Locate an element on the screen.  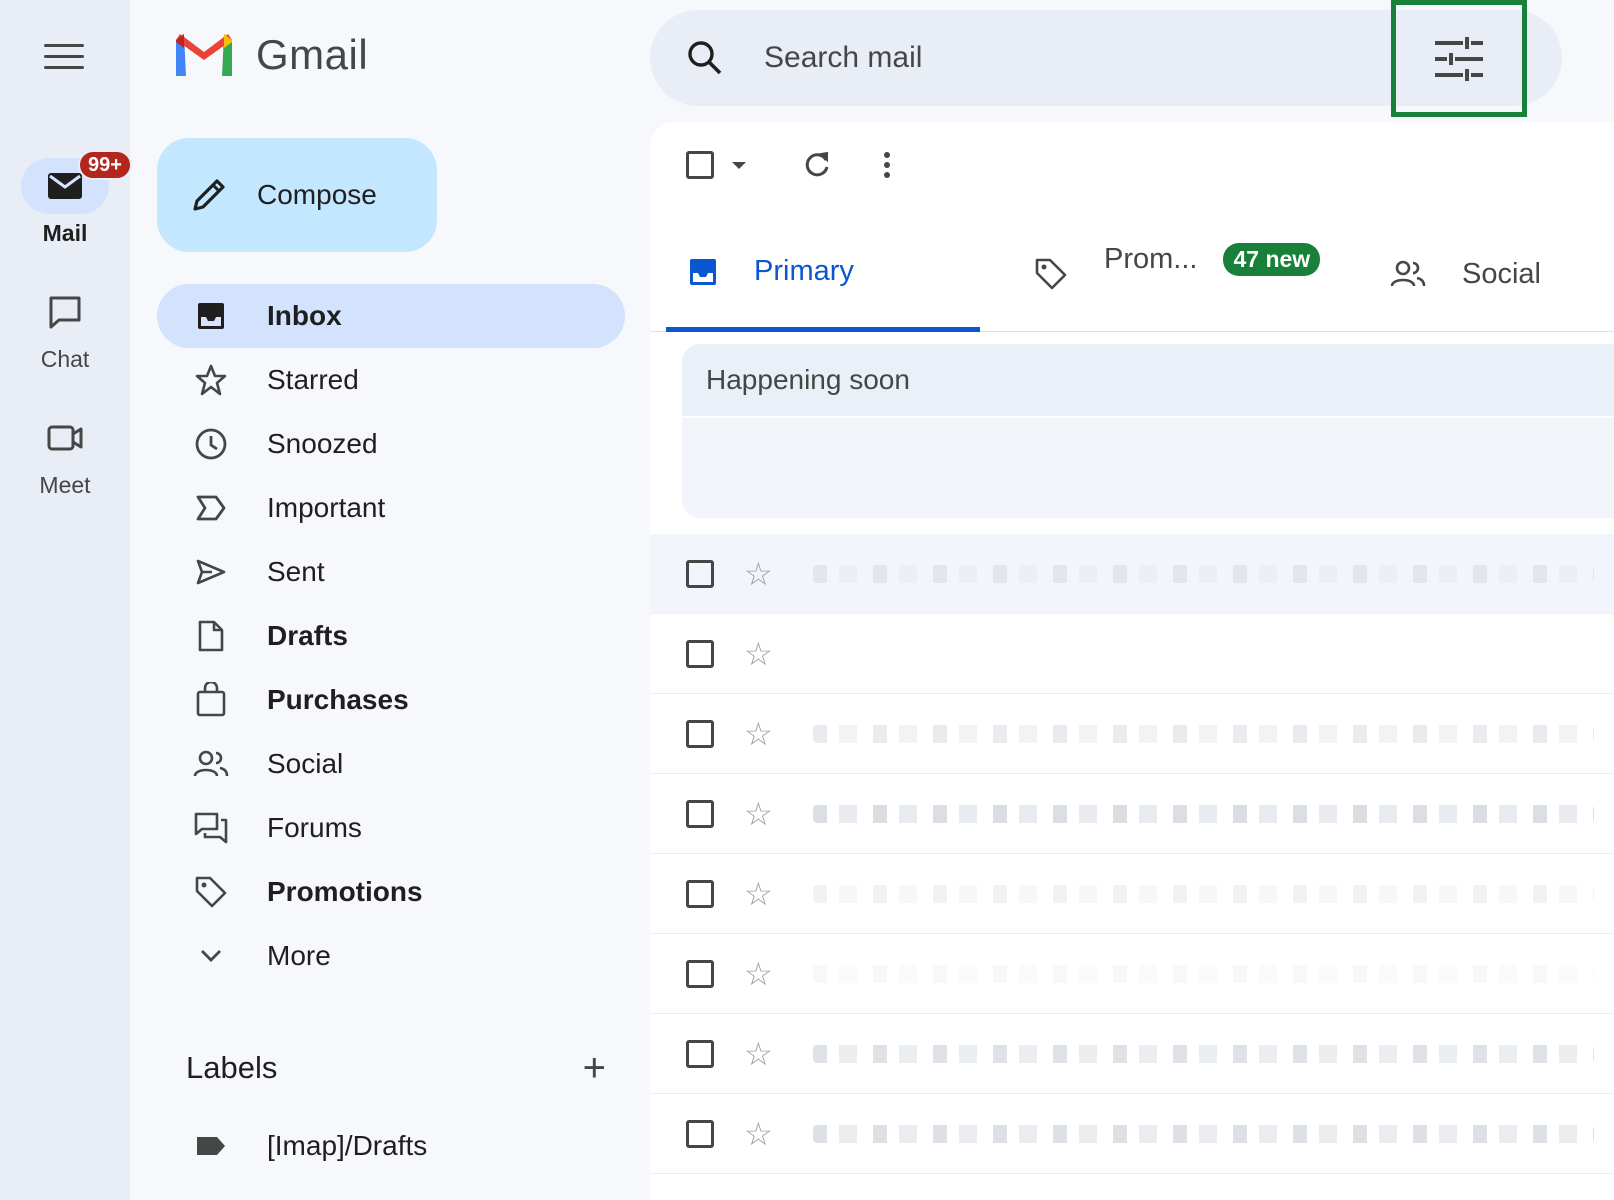
tune-icon is located at coordinates (1459, 58).